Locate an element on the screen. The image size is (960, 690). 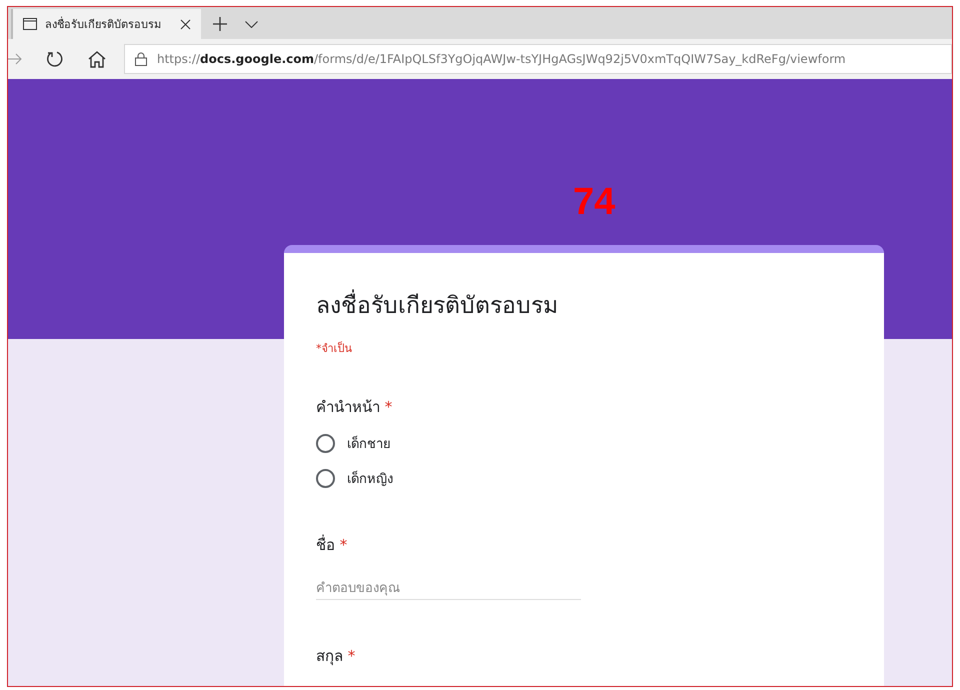
home-icon is located at coordinates (97, 59).